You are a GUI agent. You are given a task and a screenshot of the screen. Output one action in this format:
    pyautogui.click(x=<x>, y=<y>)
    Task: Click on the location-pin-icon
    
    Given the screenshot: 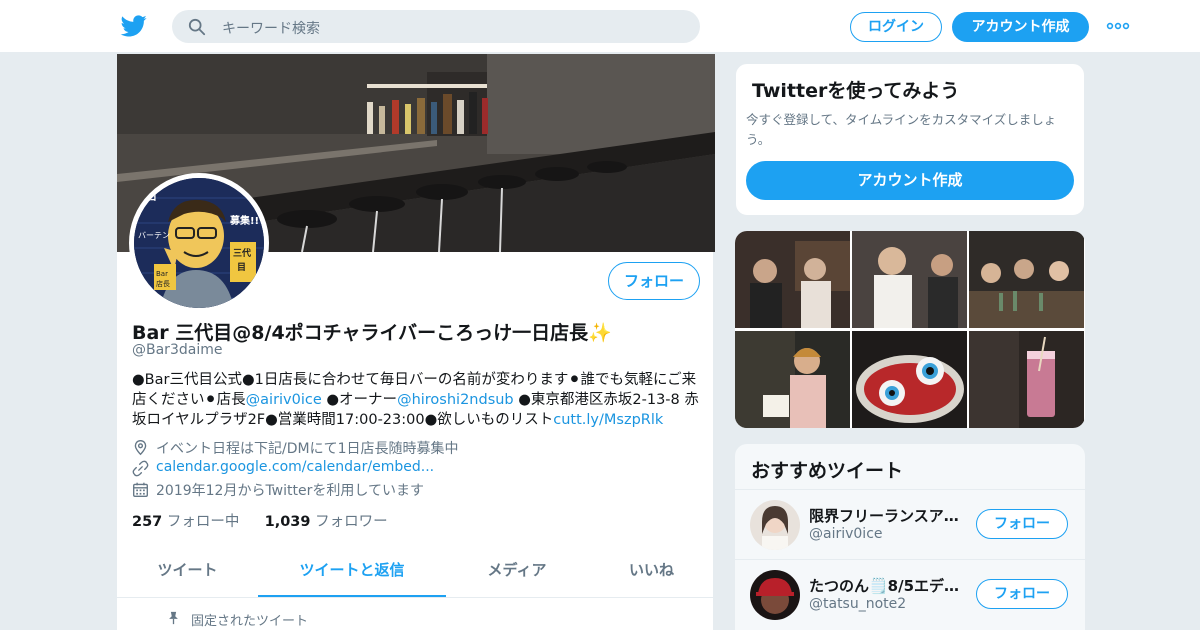 What is the action you would take?
    pyautogui.click(x=140, y=448)
    